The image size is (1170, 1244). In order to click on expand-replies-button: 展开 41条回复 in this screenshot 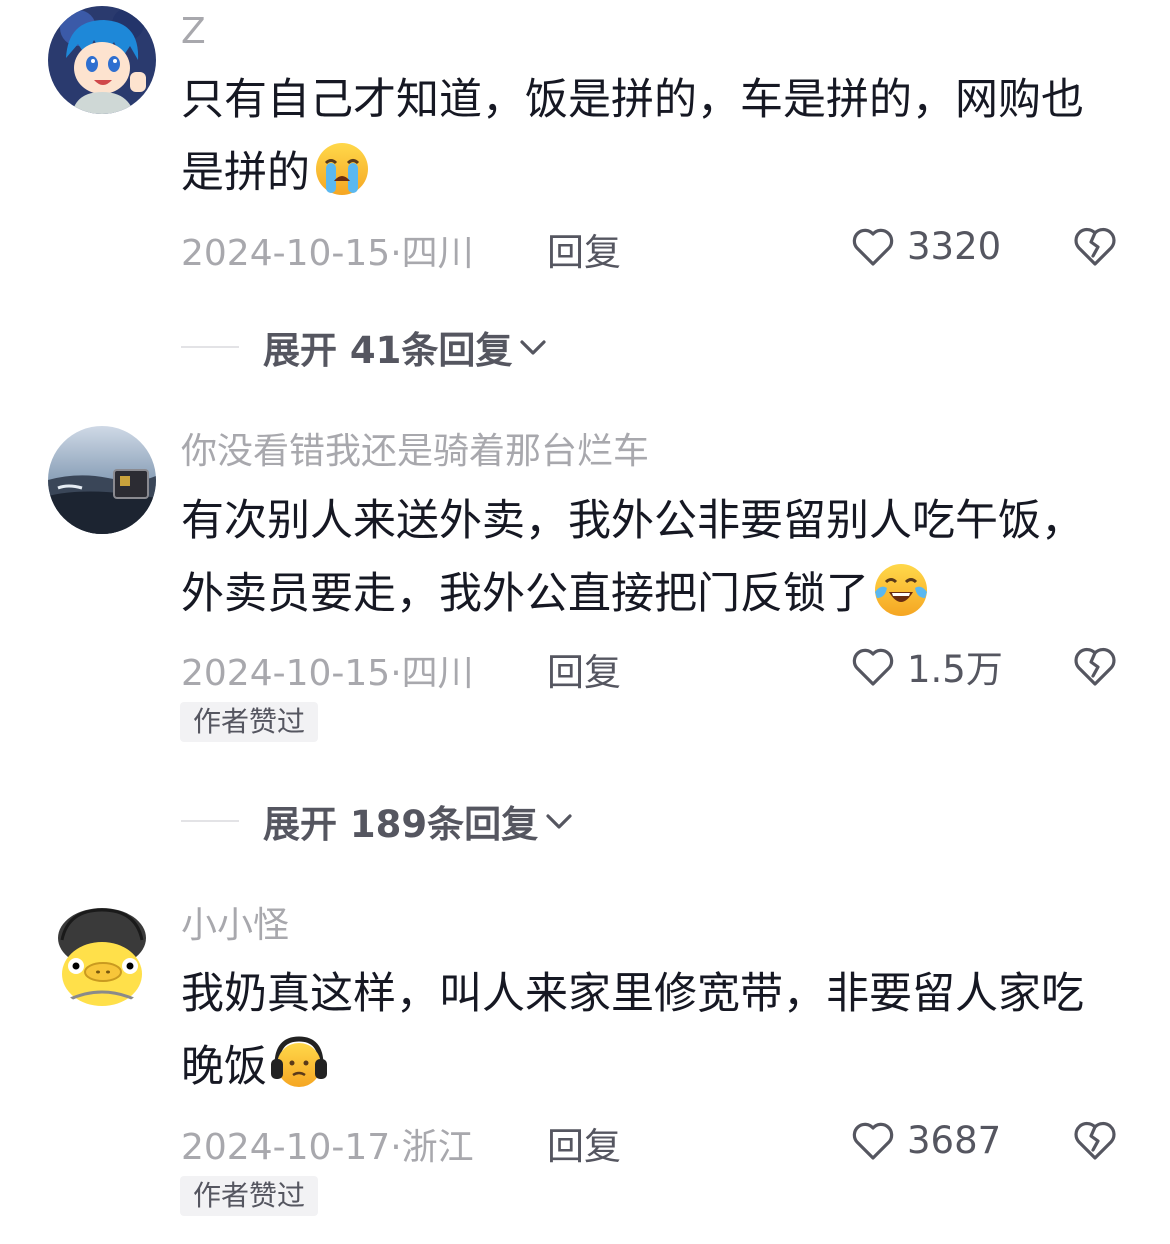, I will do `click(365, 347)`.